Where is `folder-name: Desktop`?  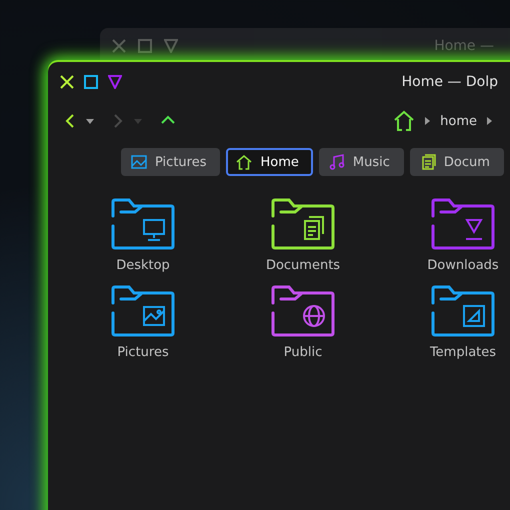
folder-name: Desktop is located at coordinates (143, 265).